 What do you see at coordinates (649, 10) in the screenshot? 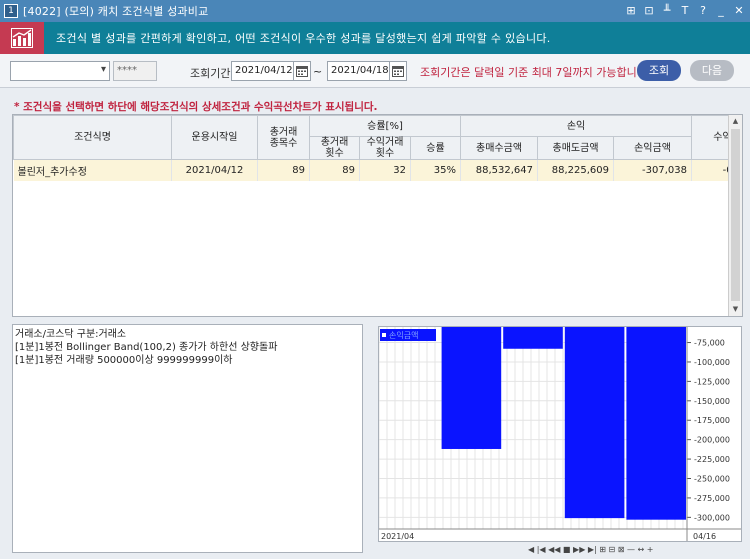
I see `copy-icon: ⊡` at bounding box center [649, 10].